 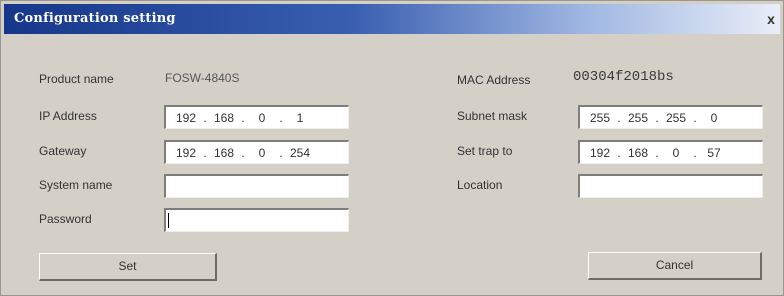 What do you see at coordinates (63, 151) in the screenshot?
I see `gateway-label: Gateway` at bounding box center [63, 151].